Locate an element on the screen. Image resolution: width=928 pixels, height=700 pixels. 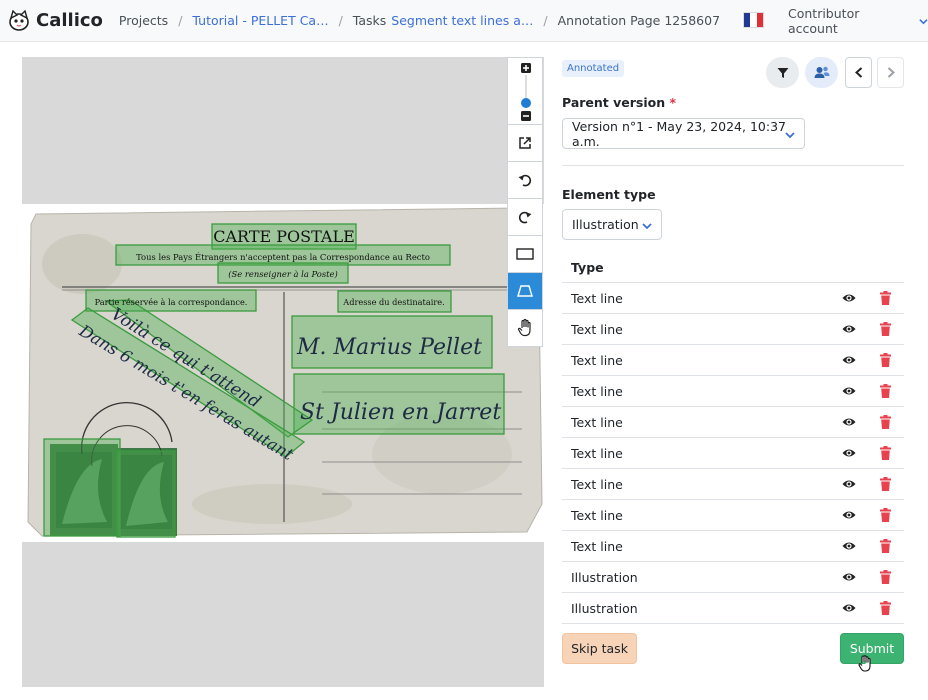
element-type-value: Illustration is located at coordinates (605, 224).